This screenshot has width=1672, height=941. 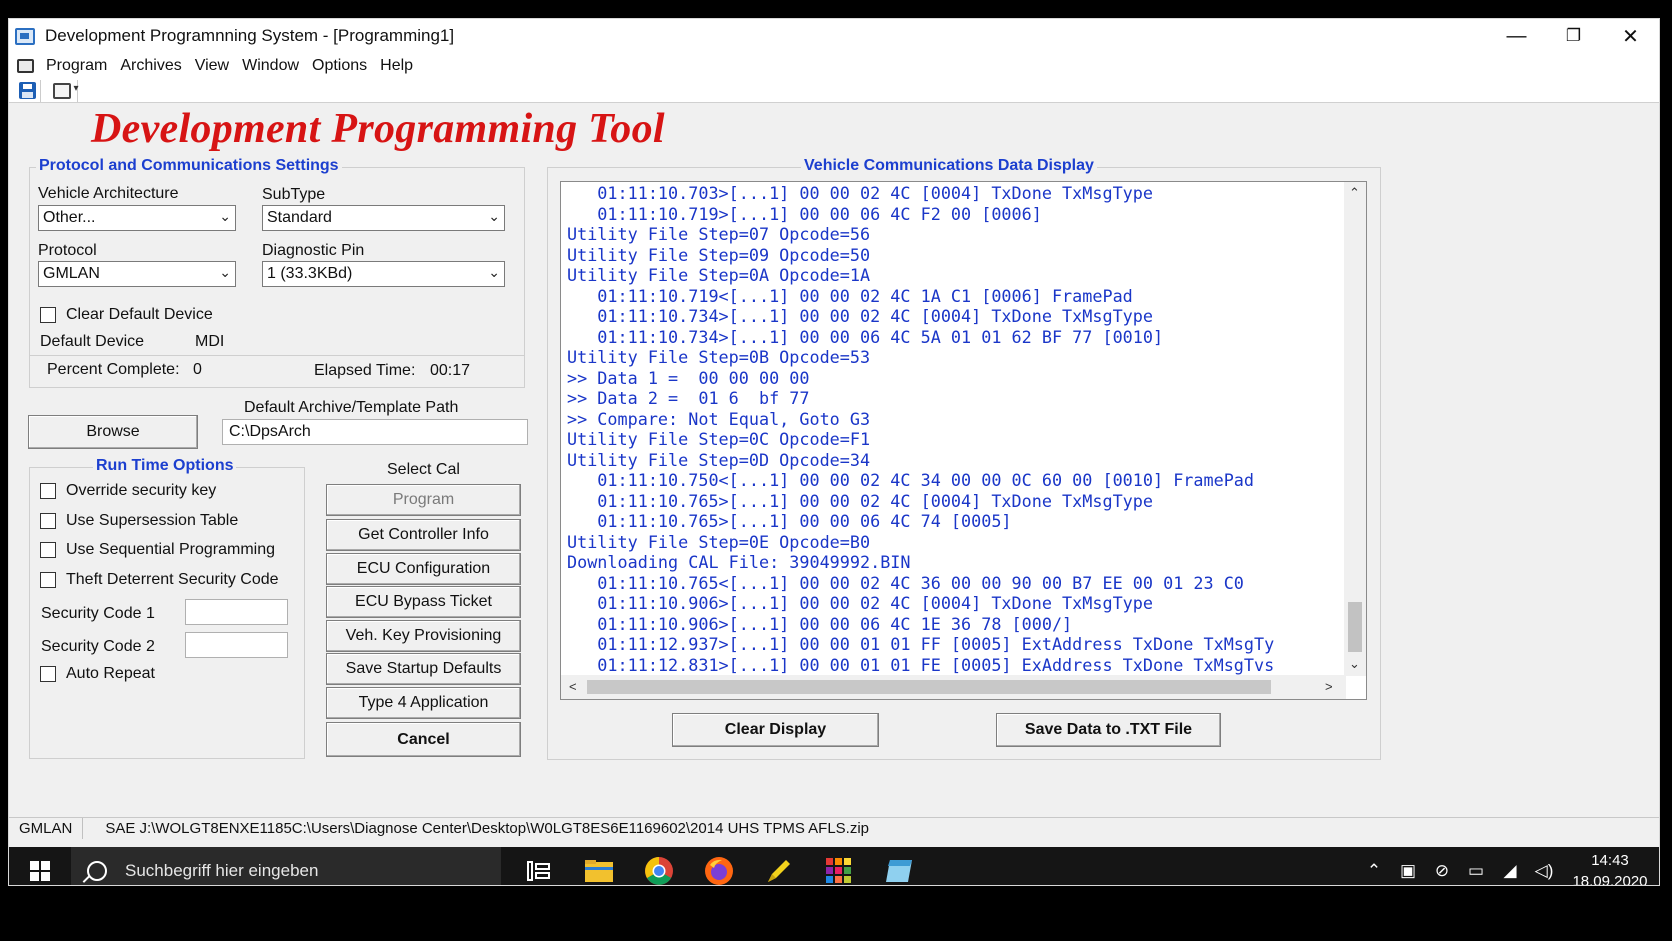 I want to click on task-view-icon, so click(x=539, y=866).